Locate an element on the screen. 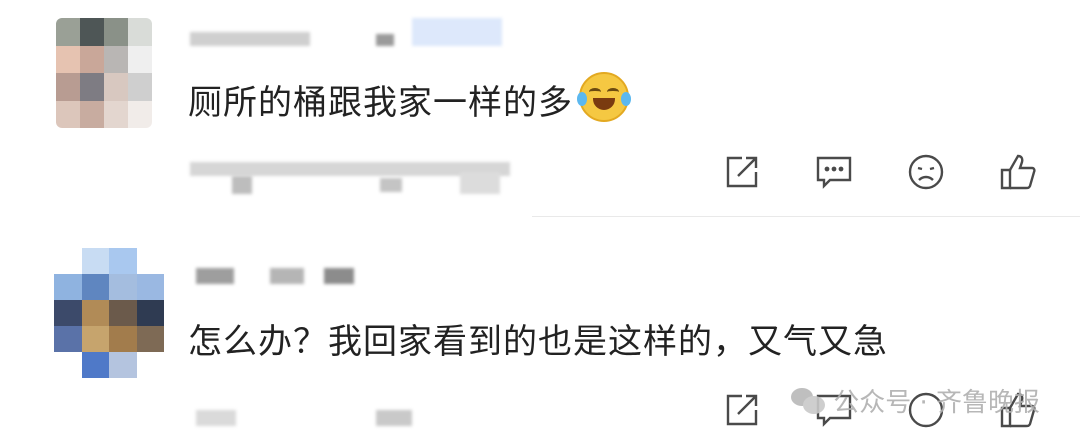 Image resolution: width=1080 pixels, height=444 pixels. comment-text-content: 厕所的桶跟我家一样的多 is located at coordinates (380, 103).